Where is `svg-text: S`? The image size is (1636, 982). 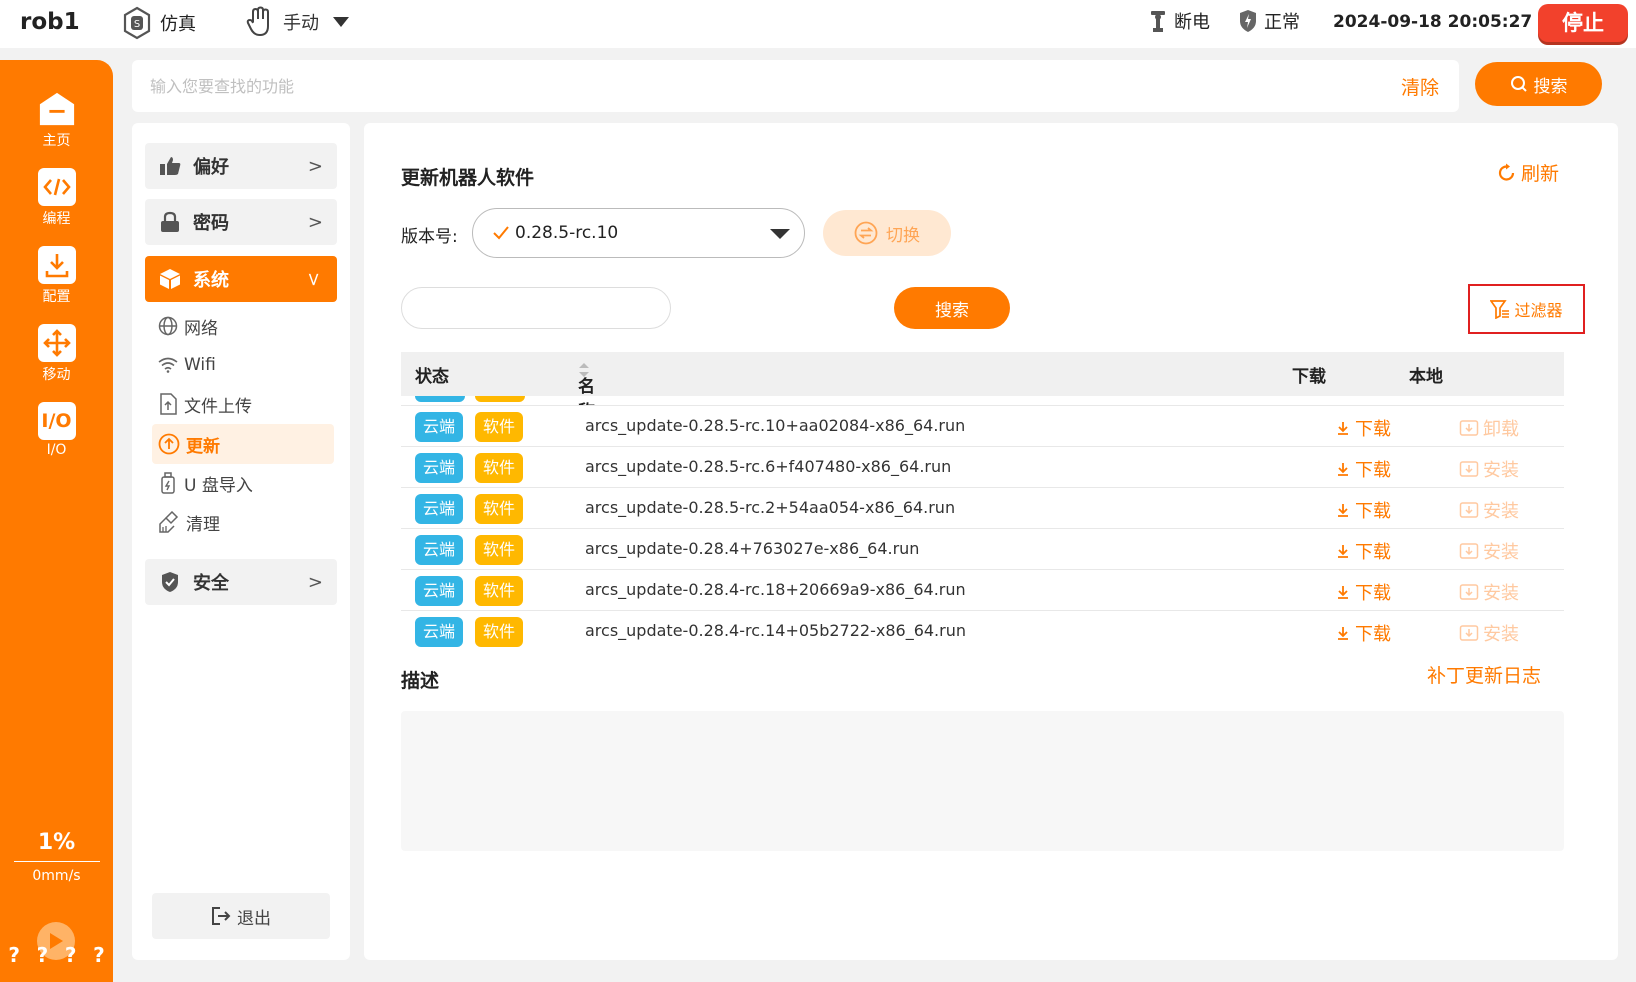
svg-text: S is located at coordinates (137, 24).